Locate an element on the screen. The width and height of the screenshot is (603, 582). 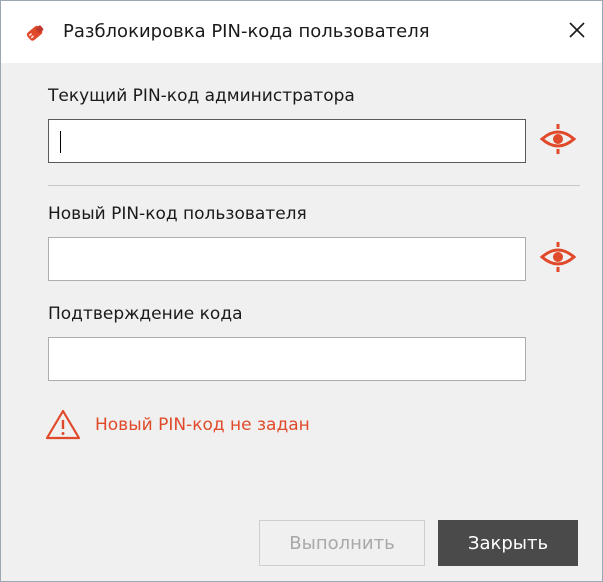
confirm-pin-label: Подтверждение кода is located at coordinates (145, 314).